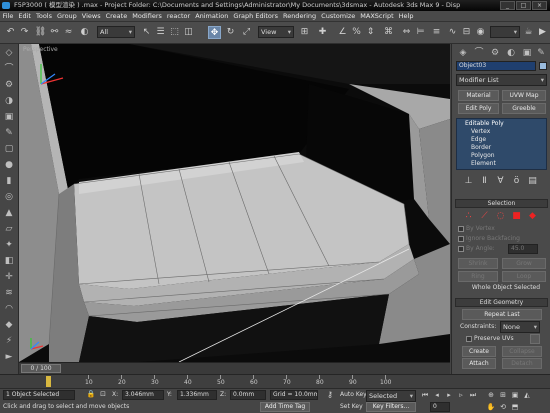  I want to click on by-angle-checkbox: By Angle:, so click(476, 249).